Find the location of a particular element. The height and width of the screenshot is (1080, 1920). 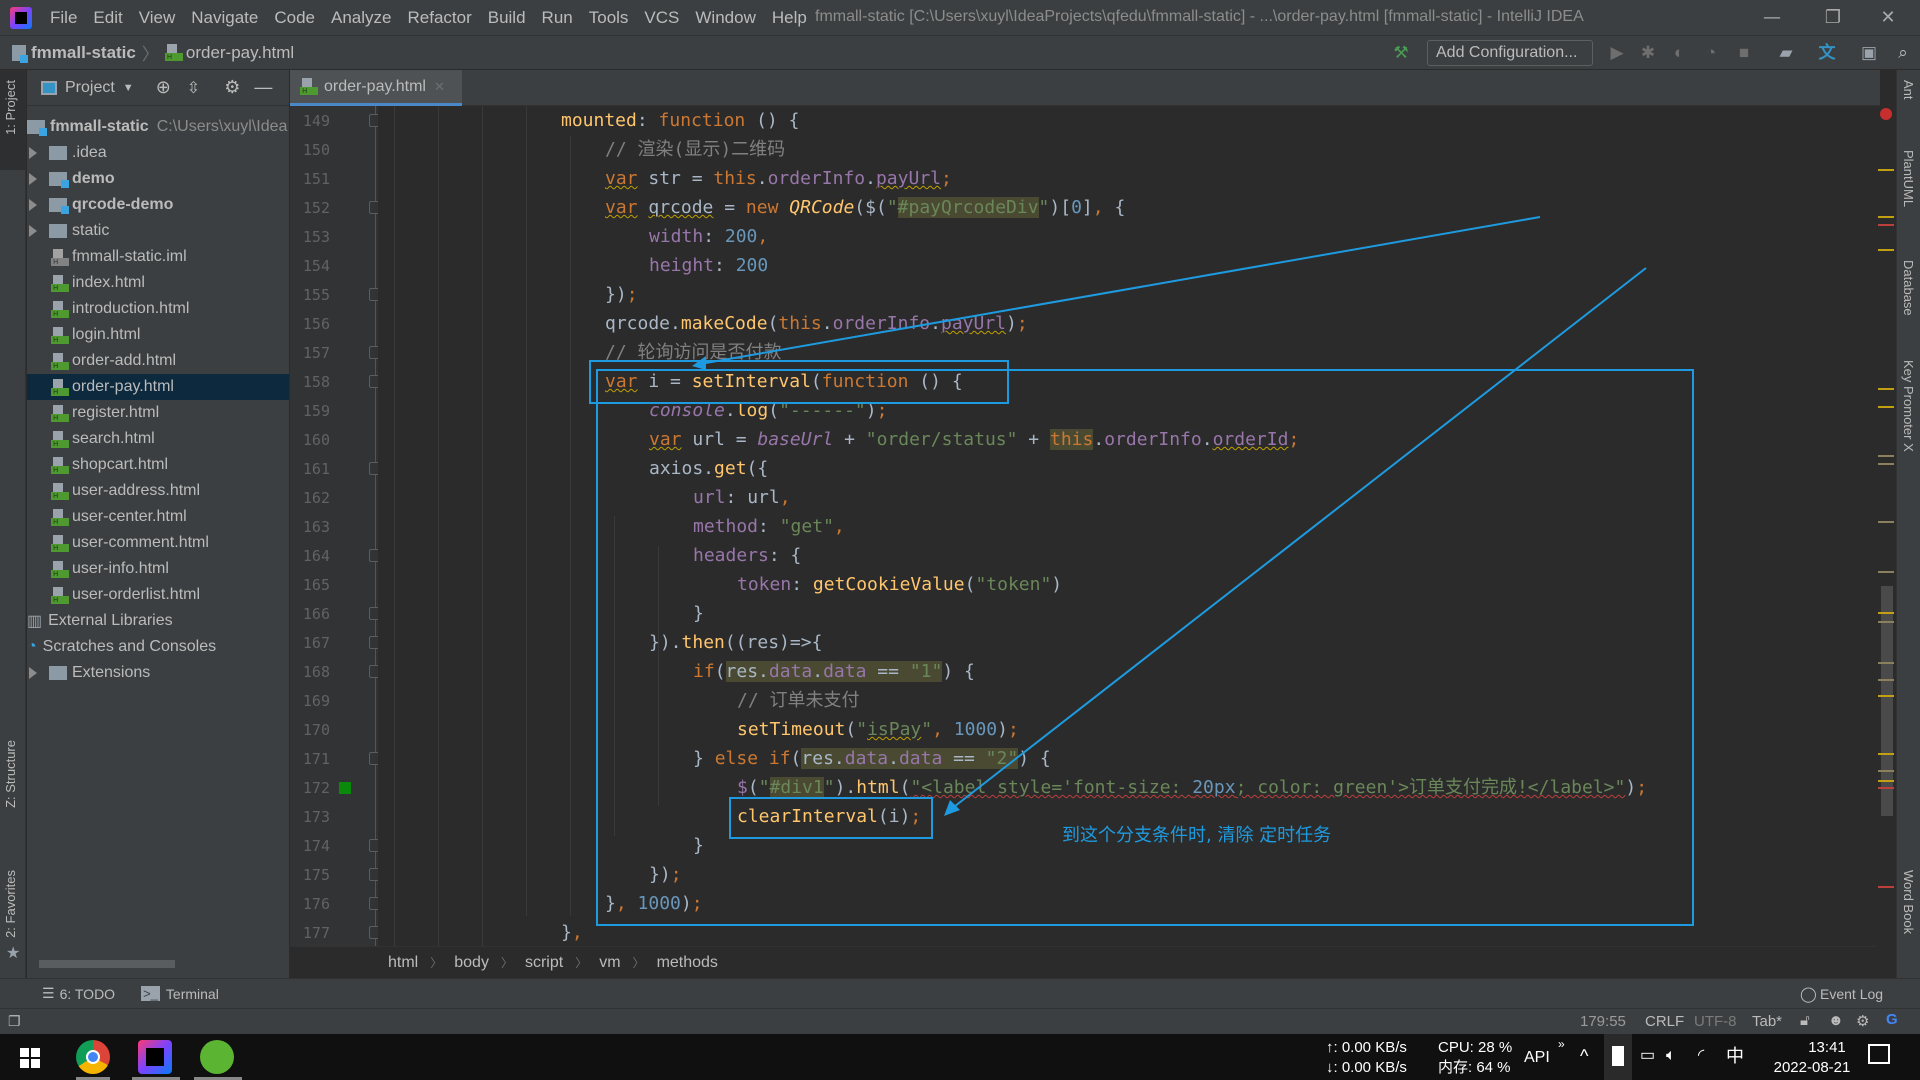

toggle-tool-windows-icon: ❐ is located at coordinates (14, 1021).